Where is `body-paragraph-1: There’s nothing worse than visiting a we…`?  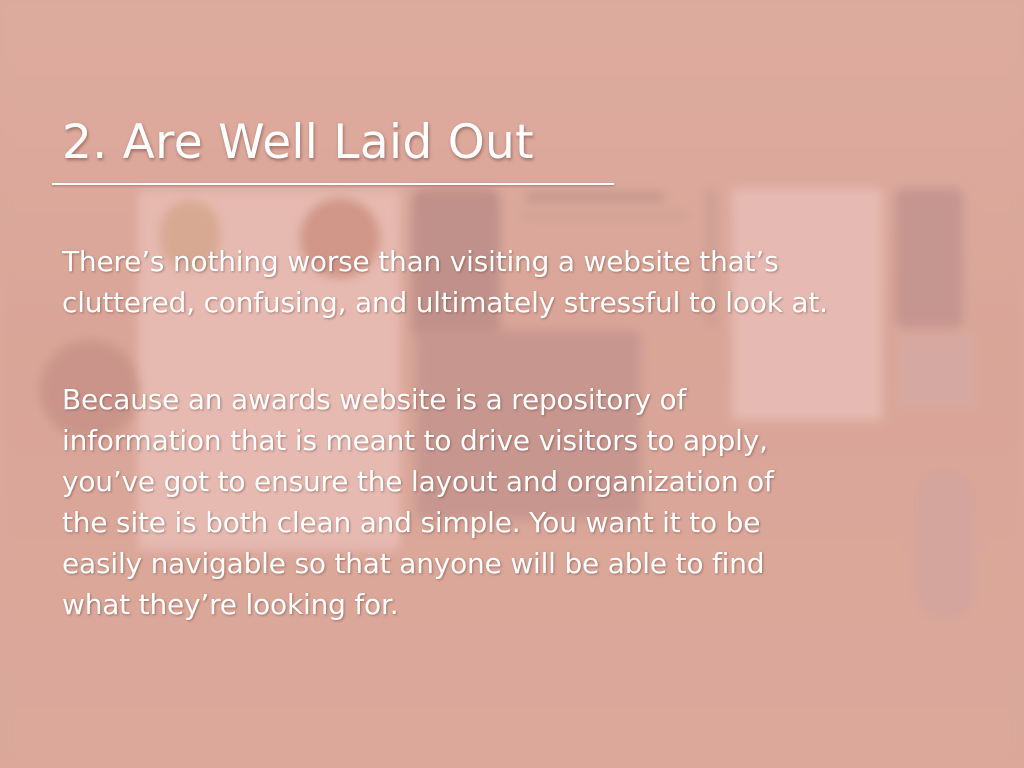 body-paragraph-1: There’s nothing worse than visiting a we… is located at coordinates (445, 282).